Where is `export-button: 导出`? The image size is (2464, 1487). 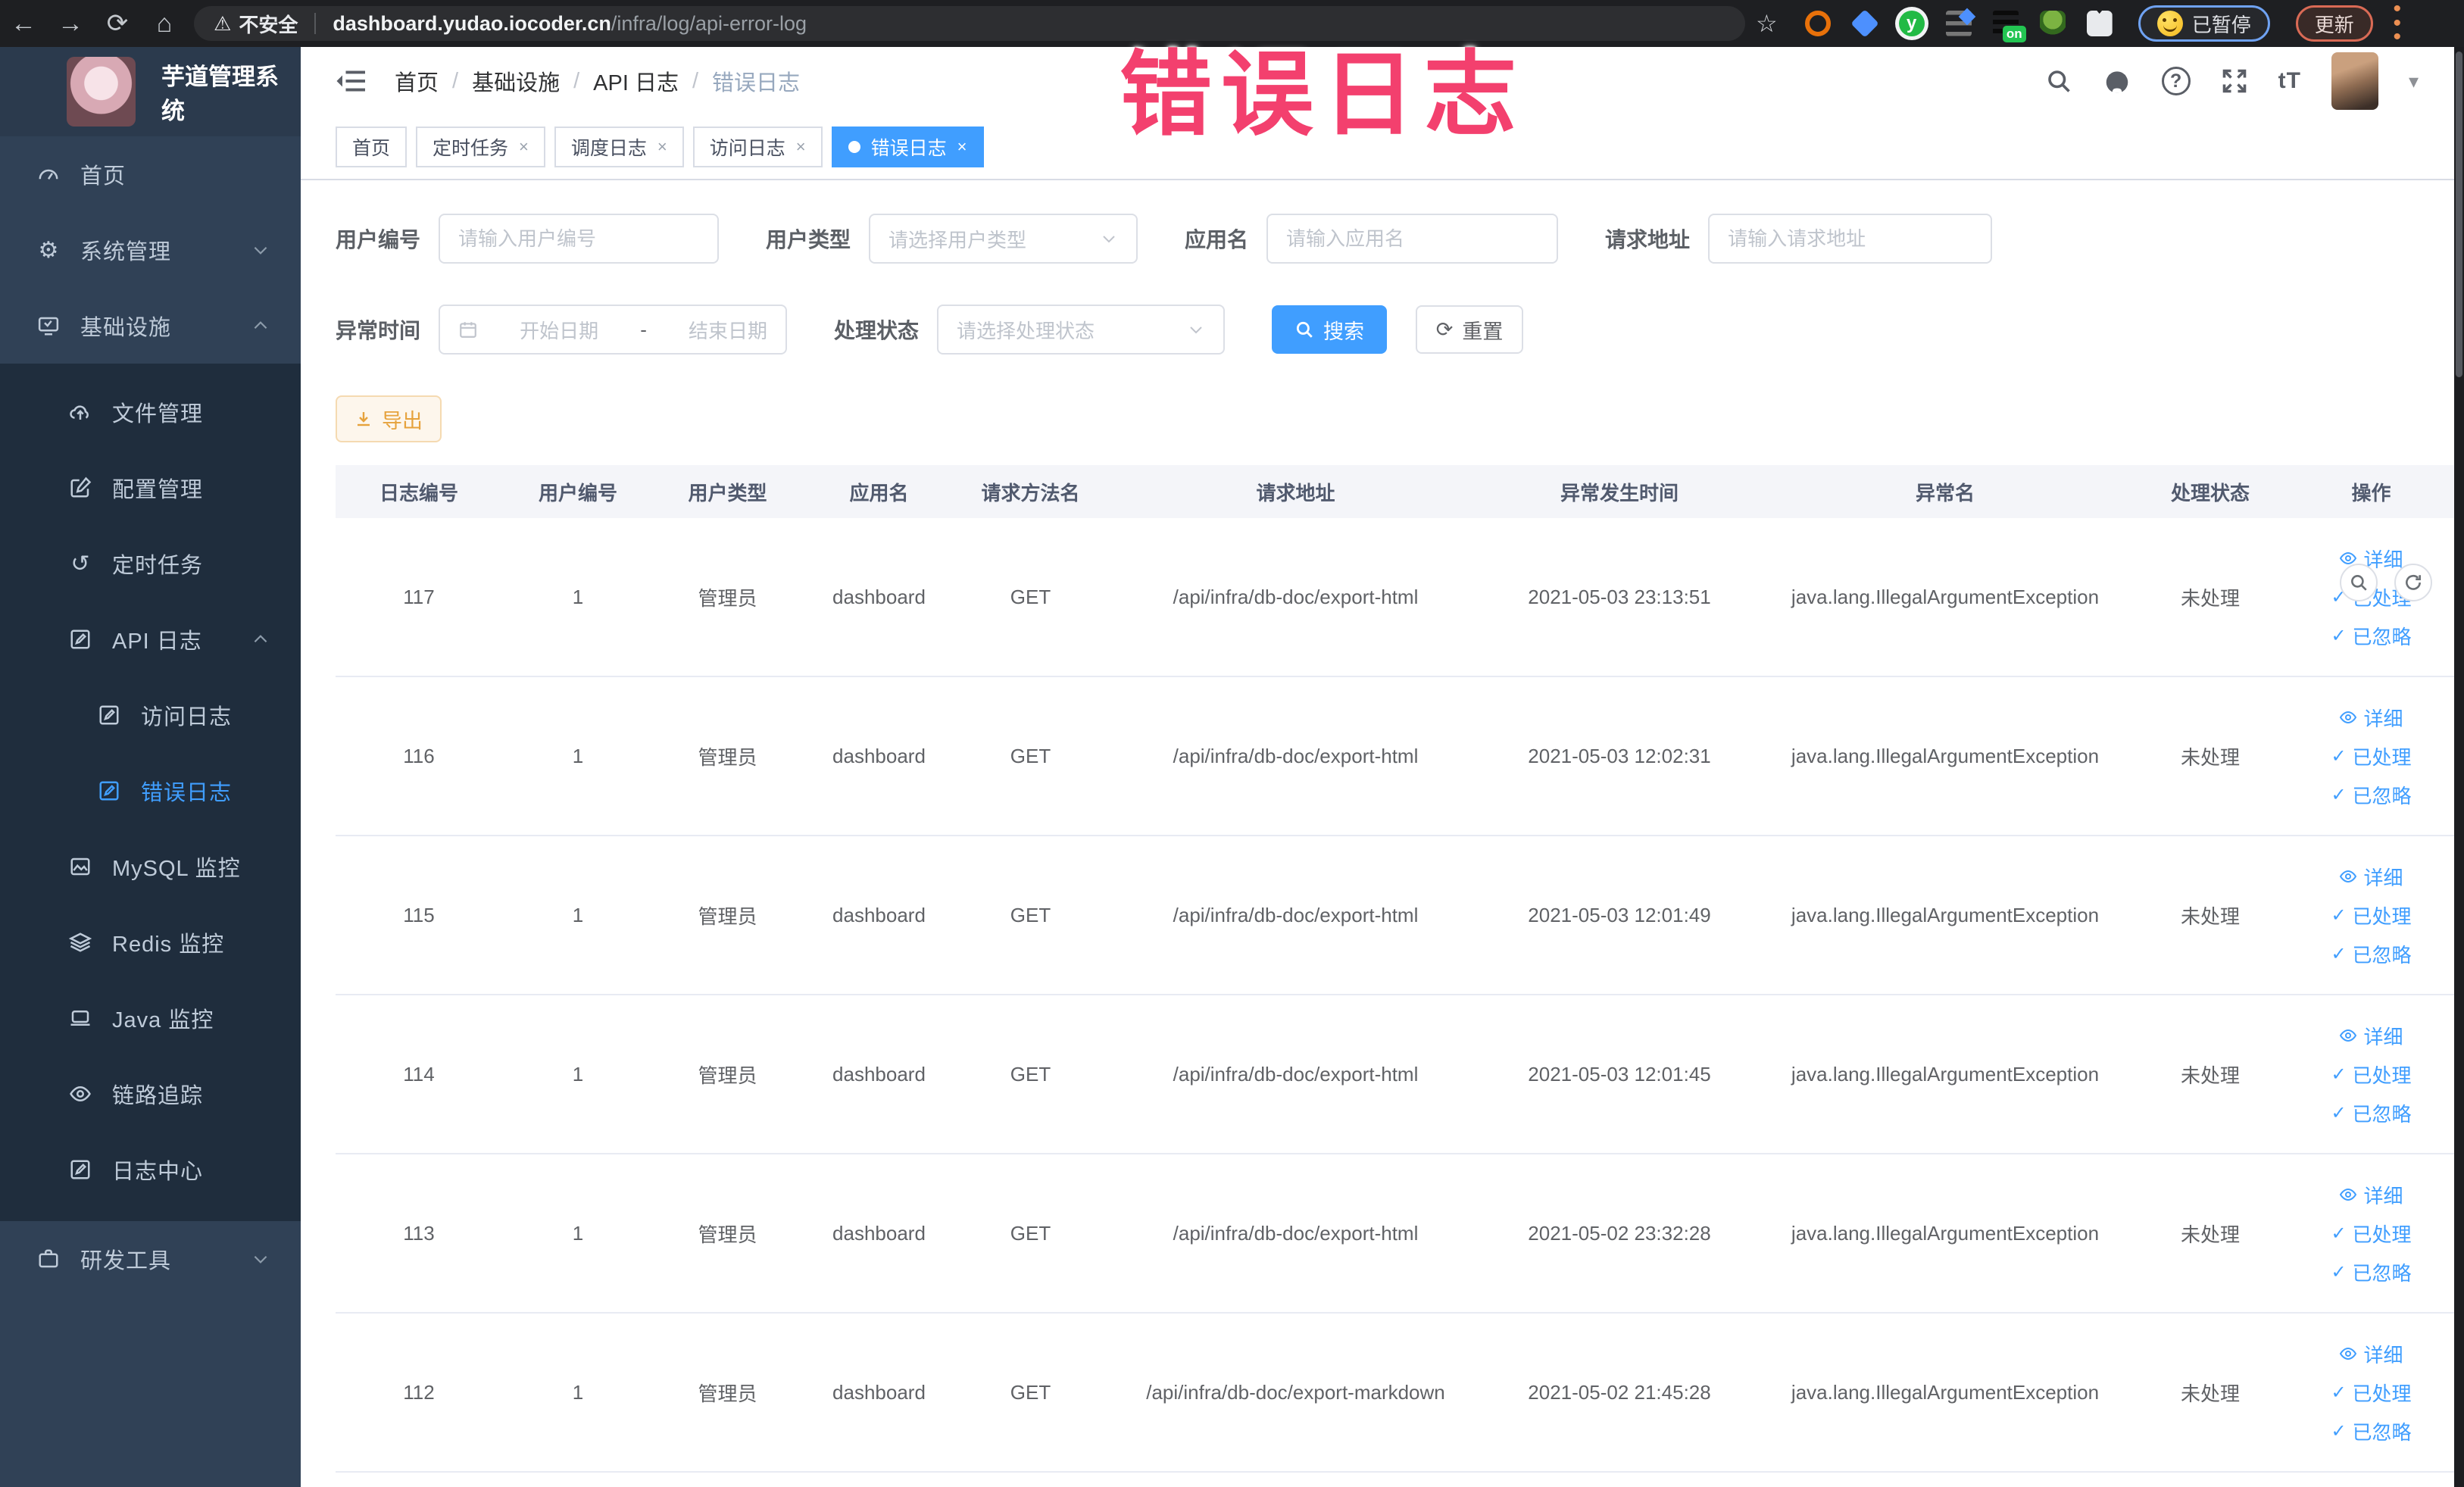 export-button: 导出 is located at coordinates (389, 418).